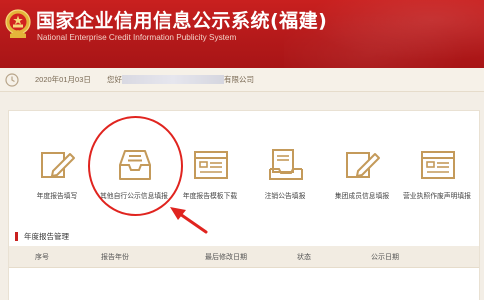 This screenshot has width=484, height=300. Describe the element at coordinates (286, 164) in the screenshot. I see `document-stack-icon` at that location.